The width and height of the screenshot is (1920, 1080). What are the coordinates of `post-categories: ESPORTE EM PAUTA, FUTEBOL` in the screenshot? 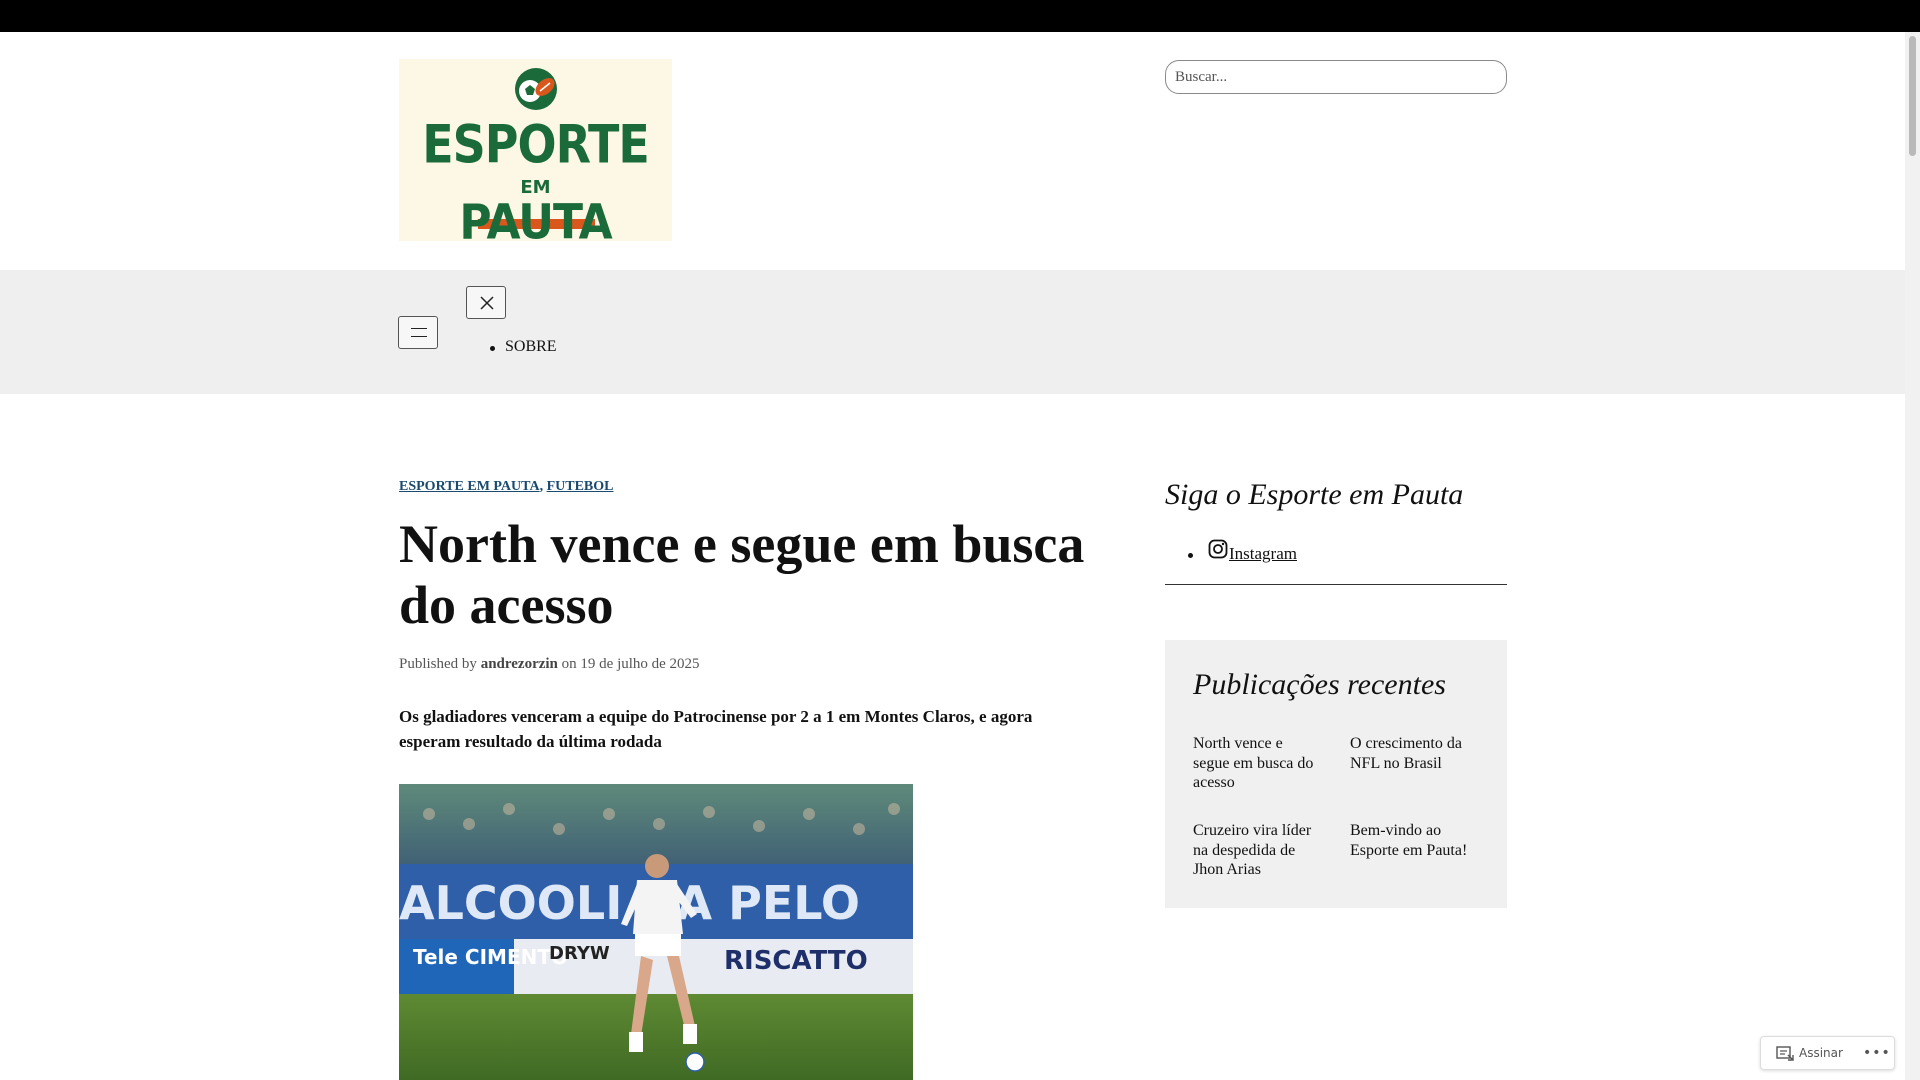 It's located at (506, 487).